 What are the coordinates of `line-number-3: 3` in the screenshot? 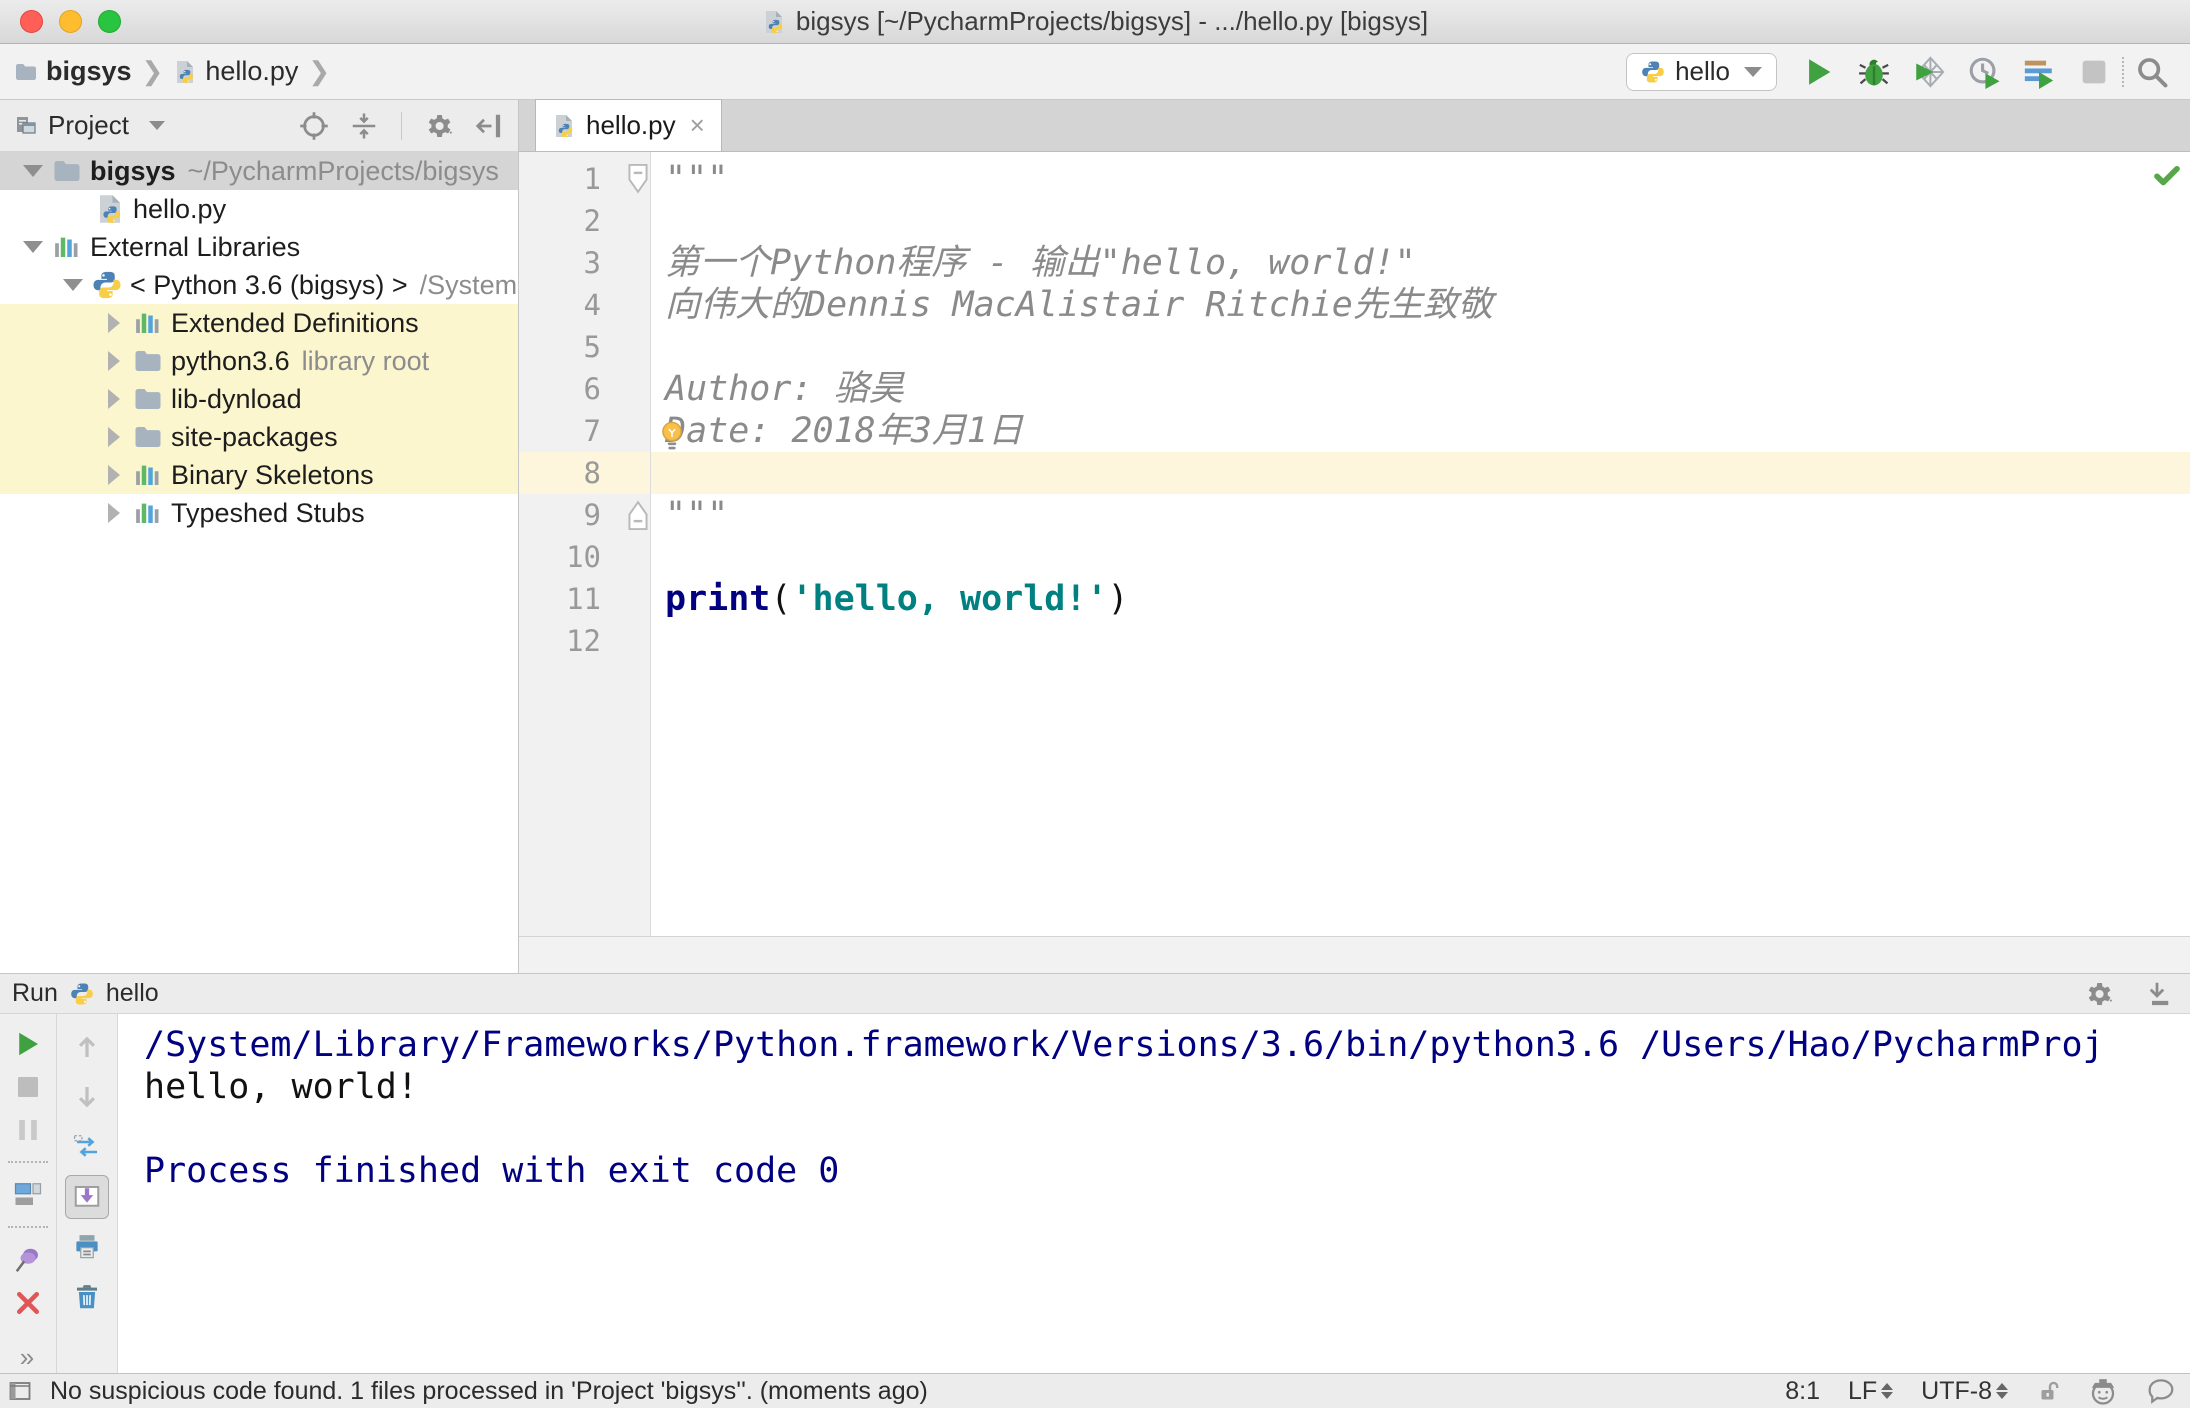 It's located at (585, 263).